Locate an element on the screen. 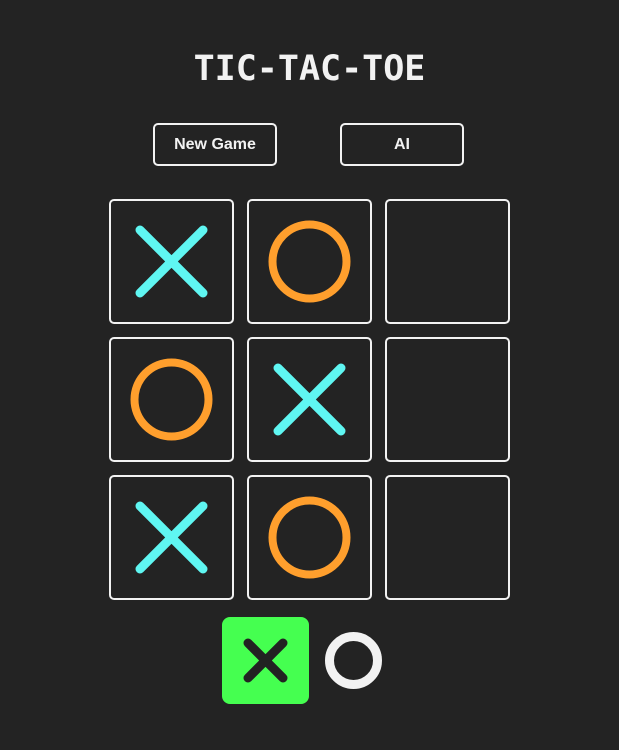 The image size is (619, 750). ai-button: AI is located at coordinates (402, 144).